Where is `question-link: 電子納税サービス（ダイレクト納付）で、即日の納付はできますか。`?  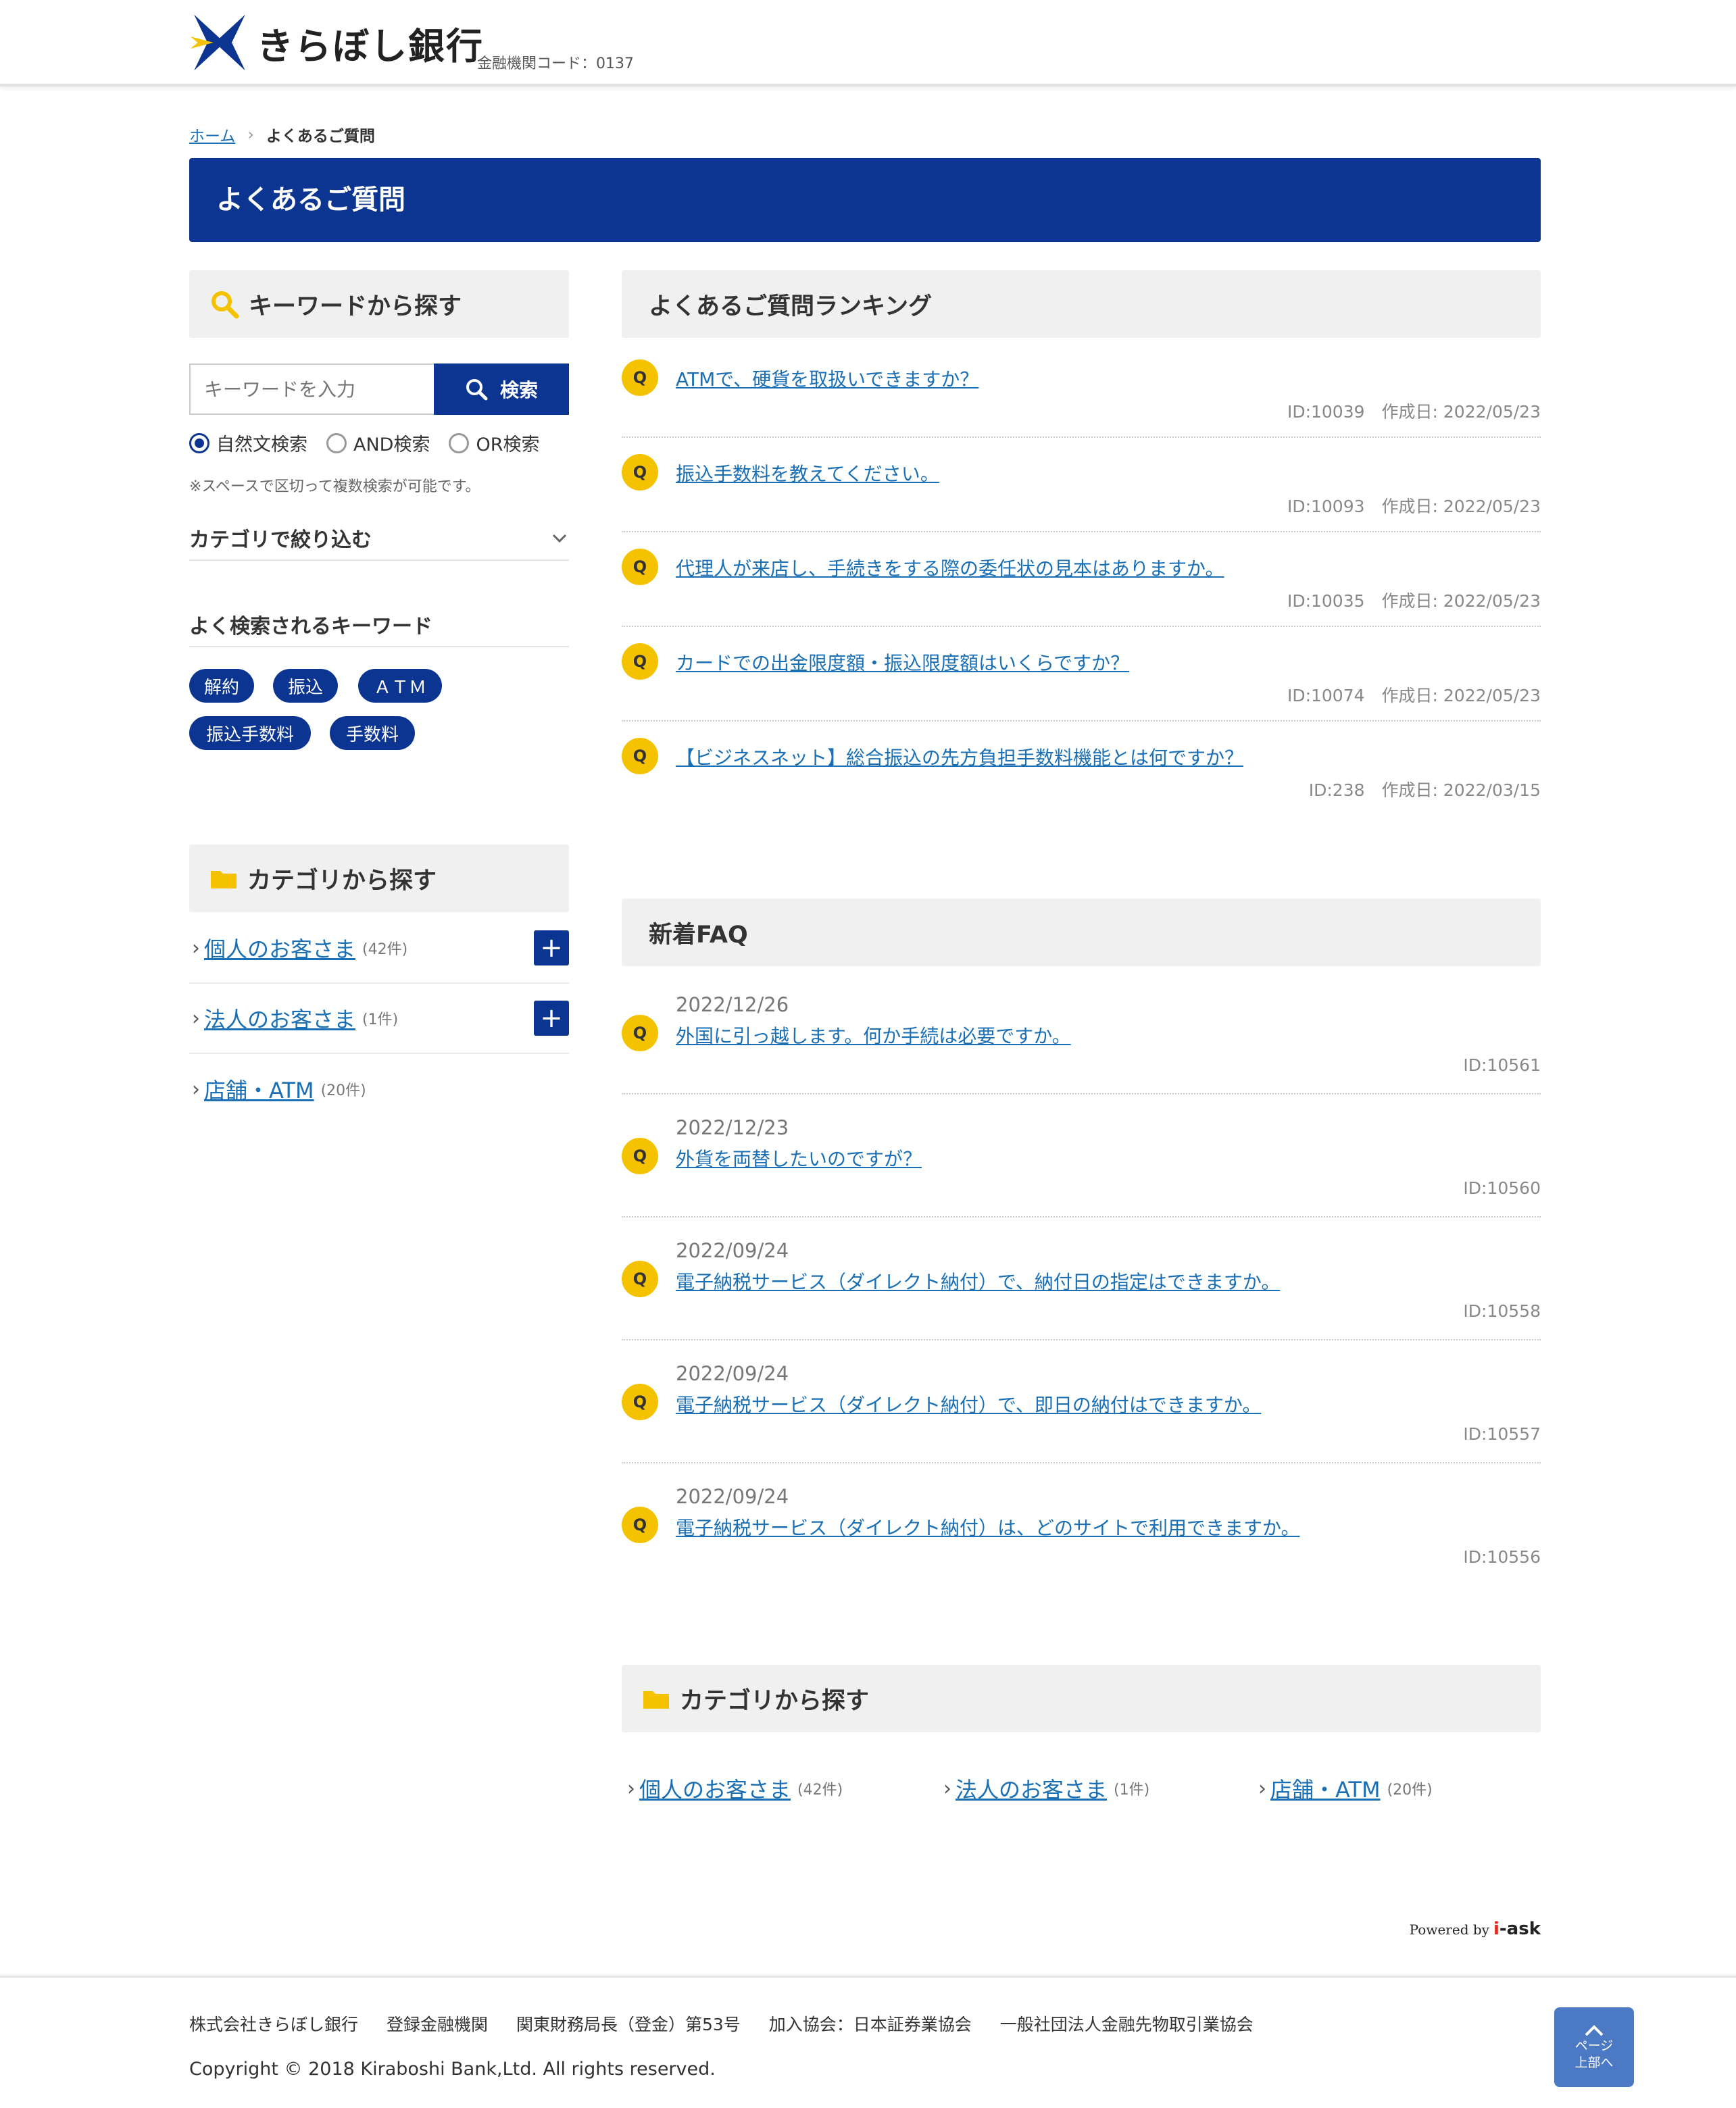 question-link: 電子納税サービス（ダイレクト納付）で、即日の納付はできますか。 is located at coordinates (968, 1403).